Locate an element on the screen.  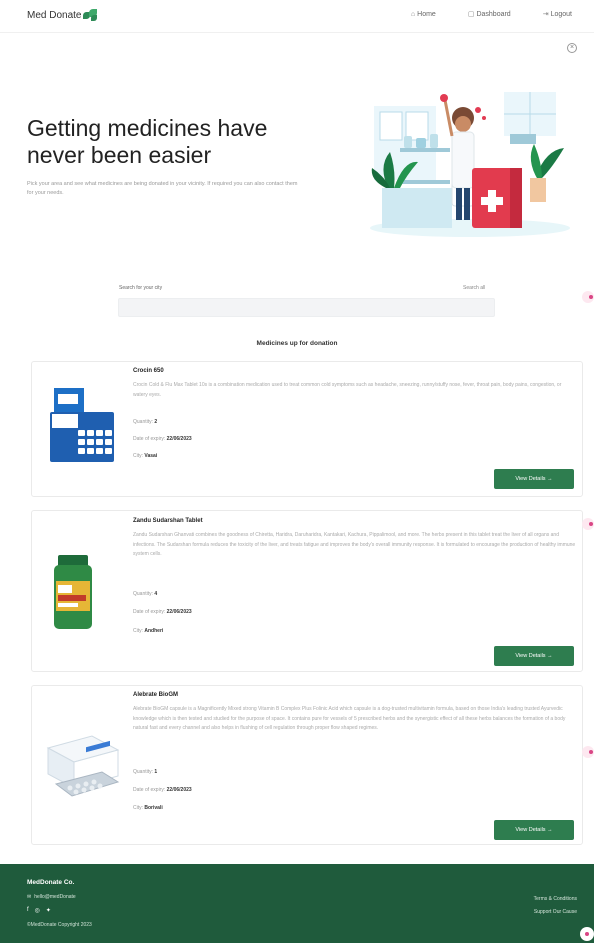
medicine-quantity: Quantity: 1 is located at coordinates (145, 772).